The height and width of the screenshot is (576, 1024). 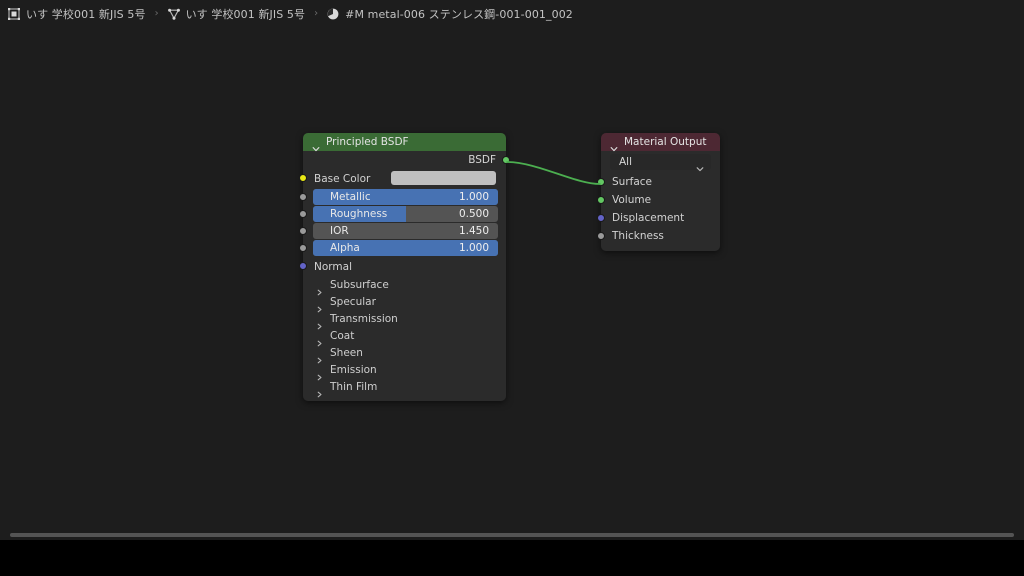 What do you see at coordinates (512, 535) in the screenshot?
I see `horizontal-scrollbar-thumb` at bounding box center [512, 535].